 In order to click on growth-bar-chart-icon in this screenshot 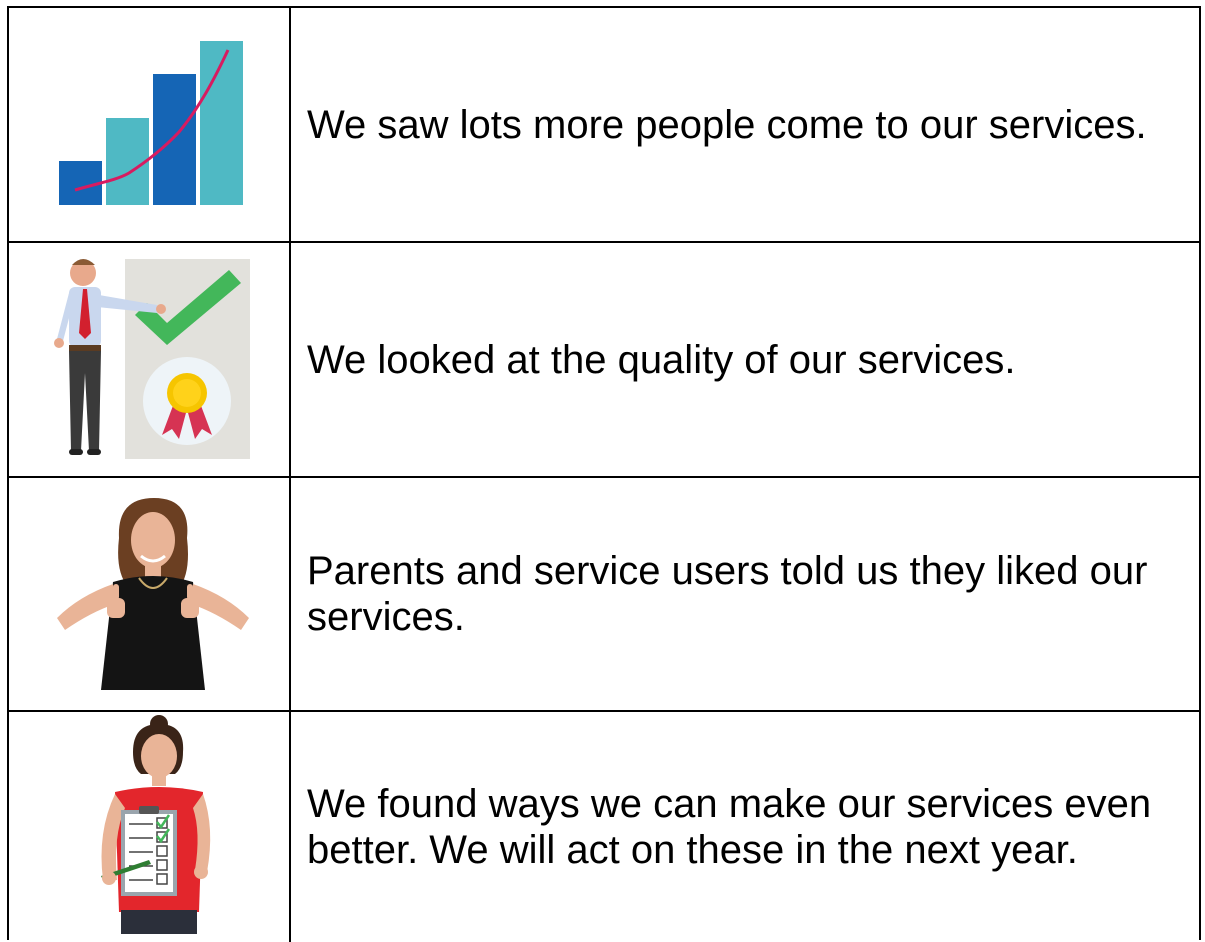, I will do `click(151, 123)`.